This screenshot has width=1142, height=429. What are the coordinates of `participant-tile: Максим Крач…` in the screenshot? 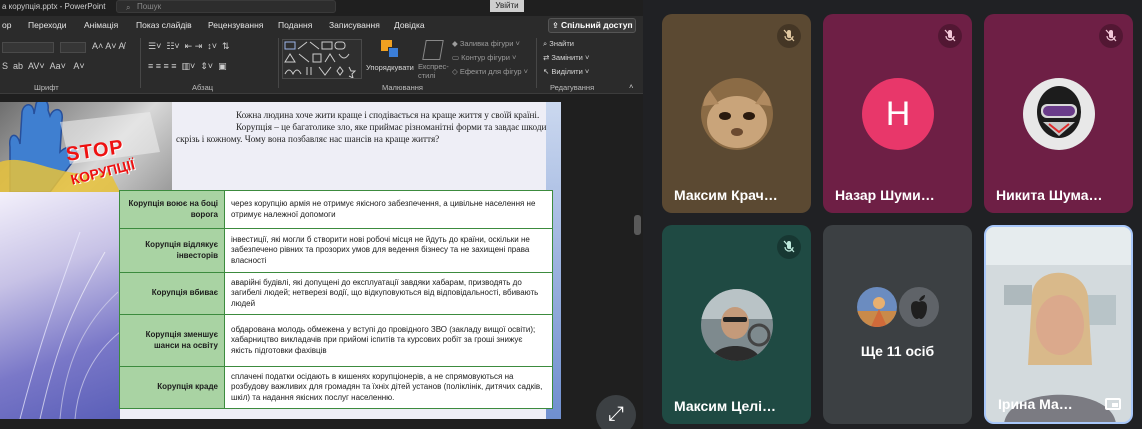 It's located at (736, 113).